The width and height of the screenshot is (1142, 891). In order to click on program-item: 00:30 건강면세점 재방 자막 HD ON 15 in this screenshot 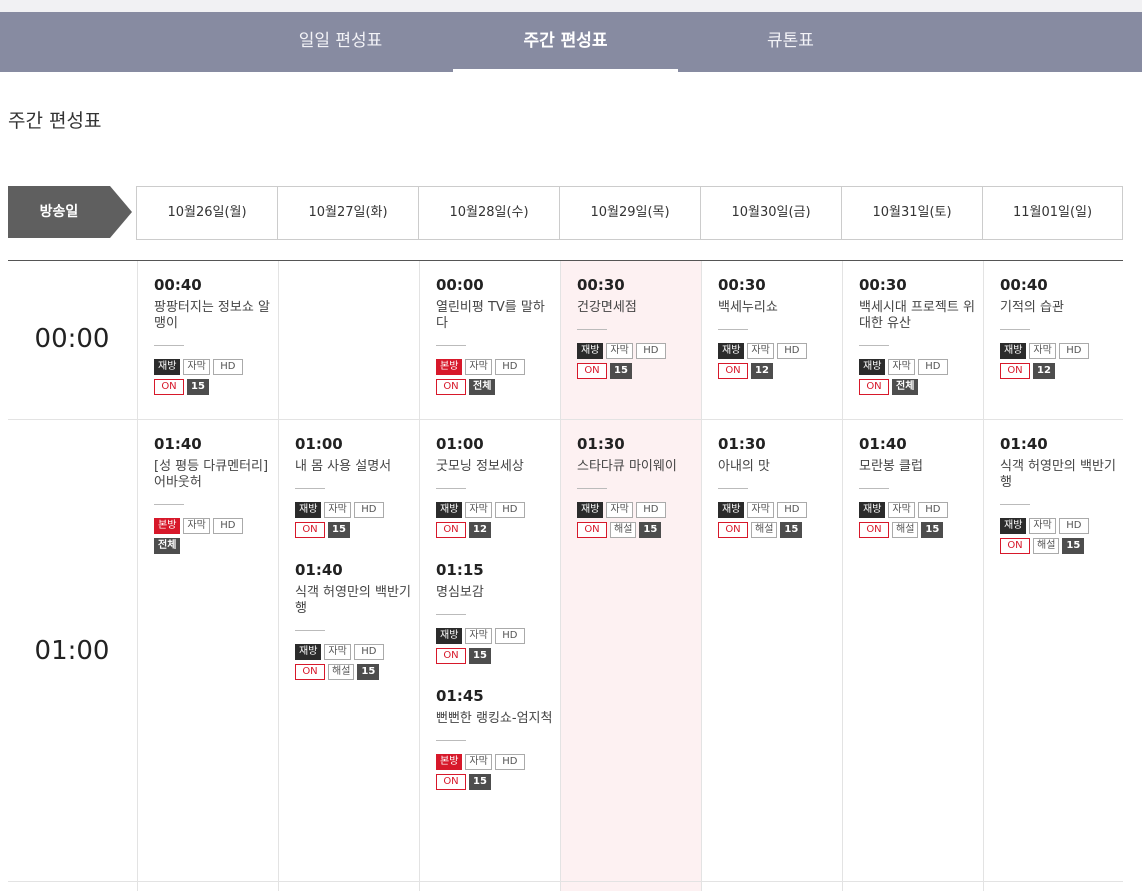, I will do `click(636, 329)`.